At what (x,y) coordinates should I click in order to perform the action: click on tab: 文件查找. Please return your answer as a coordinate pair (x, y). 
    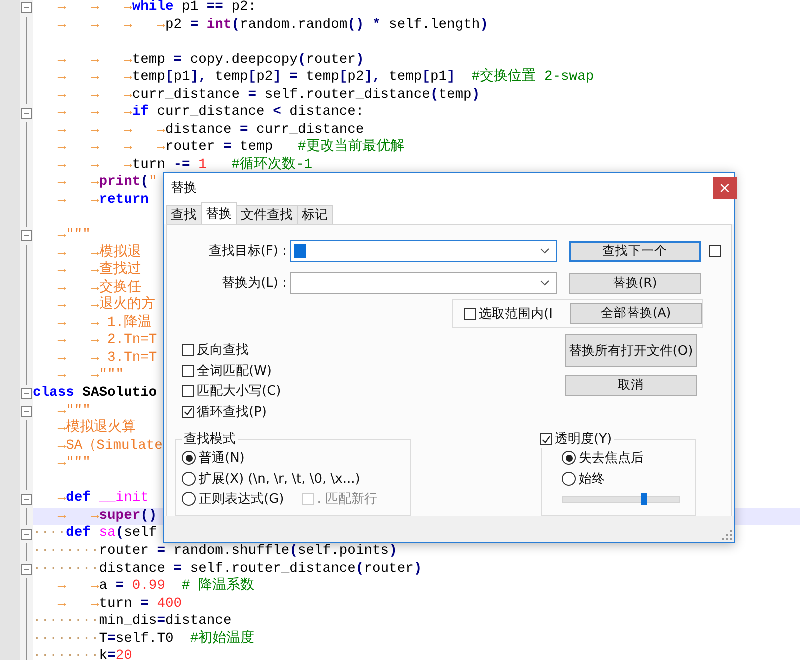
    Looking at the image, I should click on (267, 214).